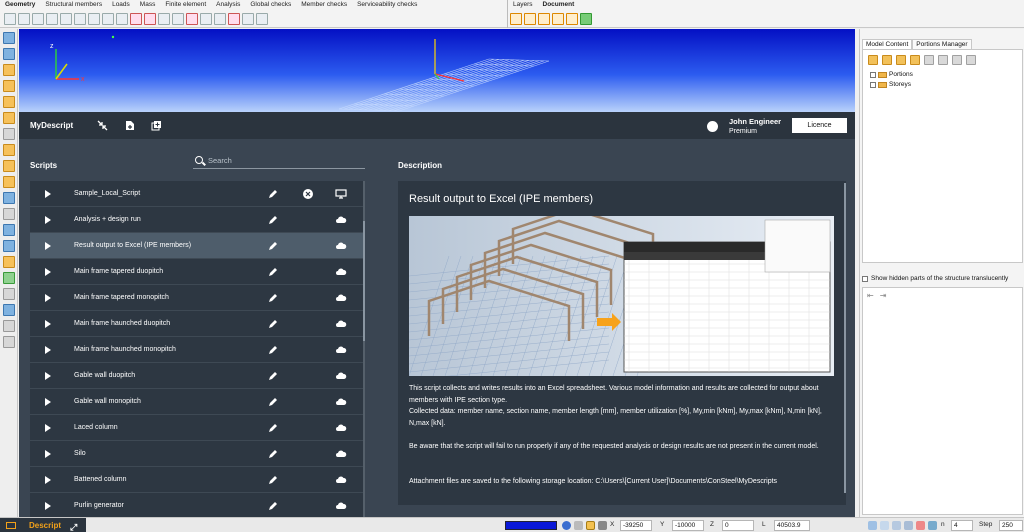  What do you see at coordinates (530, 19) in the screenshot?
I see `report-icon` at bounding box center [530, 19].